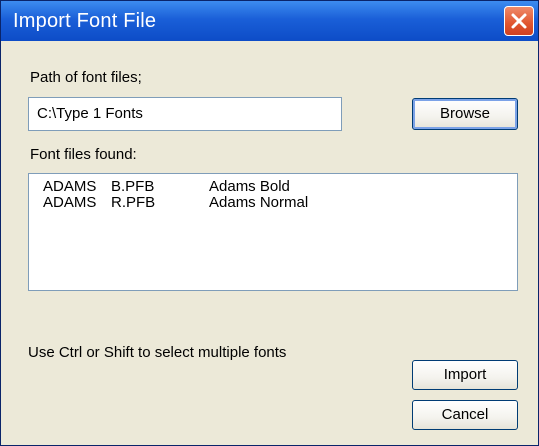 This screenshot has height=446, width=539. Describe the element at coordinates (465, 114) in the screenshot. I see `browse-button: Browse` at that location.